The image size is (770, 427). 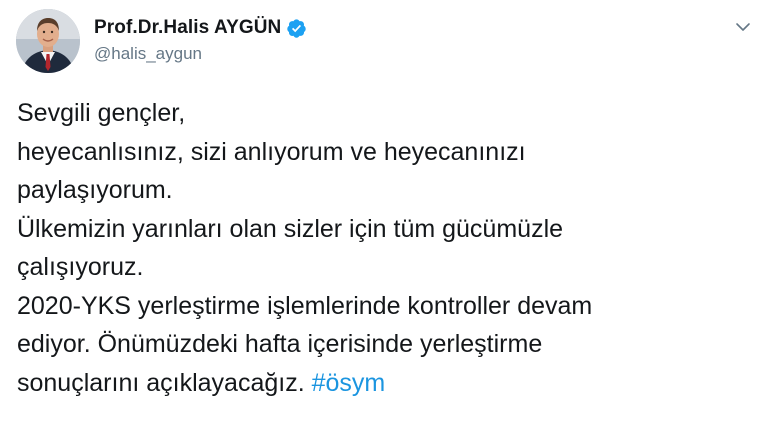 I want to click on verified-badge-icon, so click(x=297, y=28).